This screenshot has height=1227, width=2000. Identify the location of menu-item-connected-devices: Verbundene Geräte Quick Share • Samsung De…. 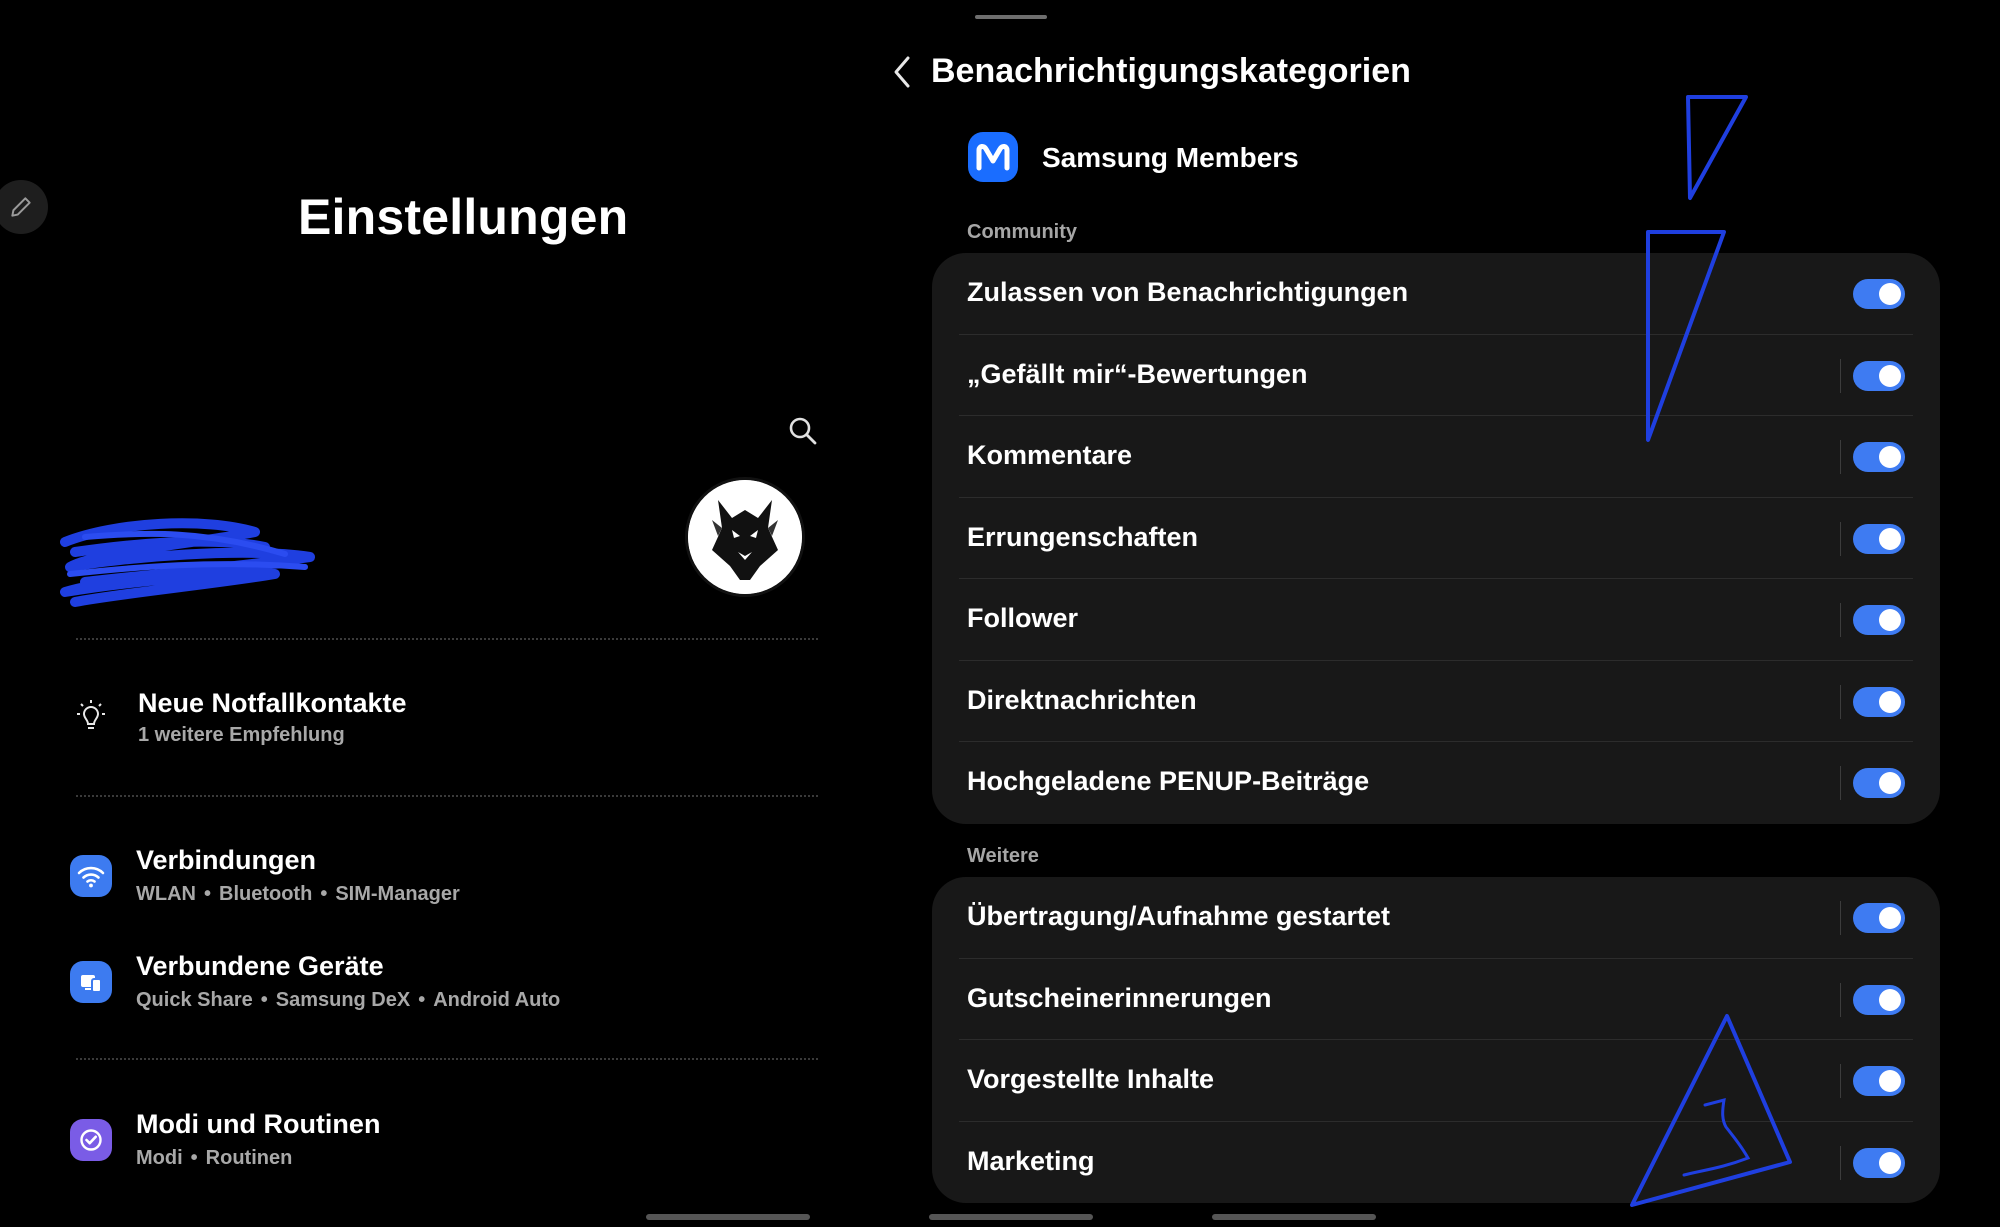
(440, 991).